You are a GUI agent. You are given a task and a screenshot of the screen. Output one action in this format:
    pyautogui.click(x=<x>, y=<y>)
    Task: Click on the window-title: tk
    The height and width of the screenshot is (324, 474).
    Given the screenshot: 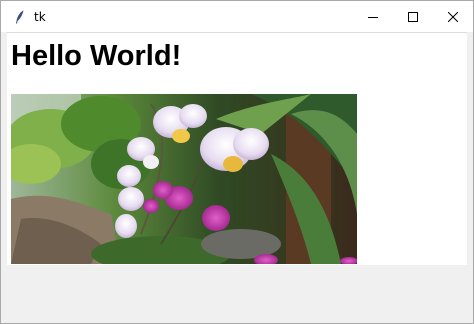 What is the action you would take?
    pyautogui.click(x=40, y=16)
    